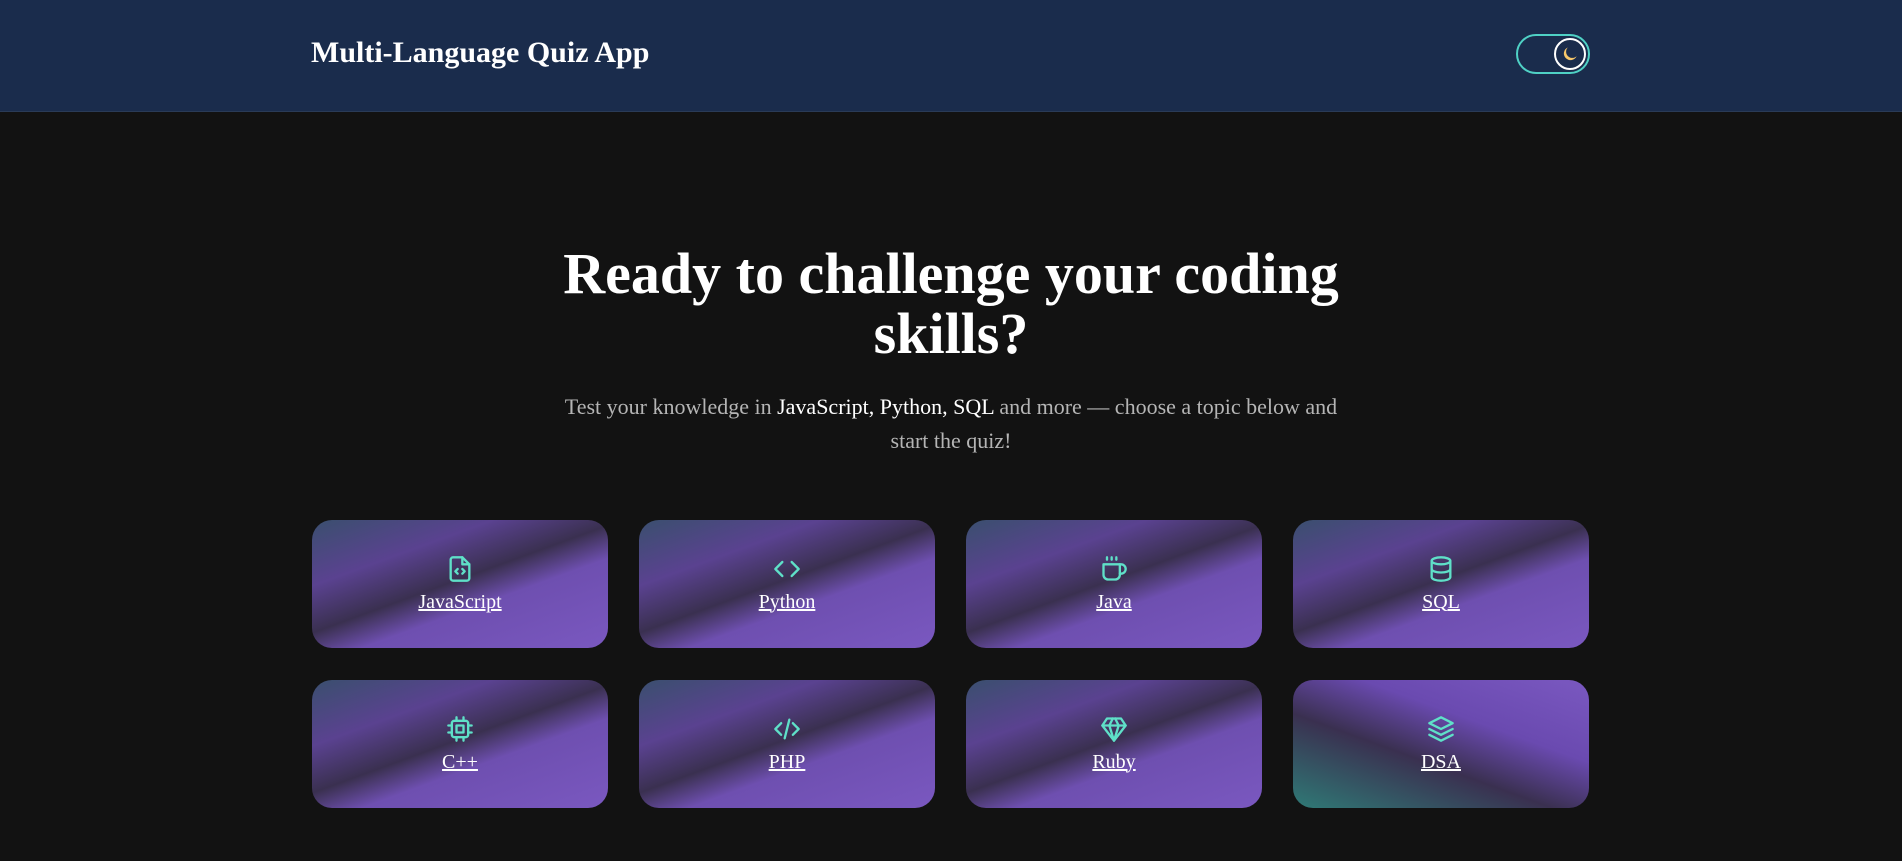 This screenshot has height=861, width=1902. What do you see at coordinates (460, 601) in the screenshot?
I see `topic-label: JavaScript` at bounding box center [460, 601].